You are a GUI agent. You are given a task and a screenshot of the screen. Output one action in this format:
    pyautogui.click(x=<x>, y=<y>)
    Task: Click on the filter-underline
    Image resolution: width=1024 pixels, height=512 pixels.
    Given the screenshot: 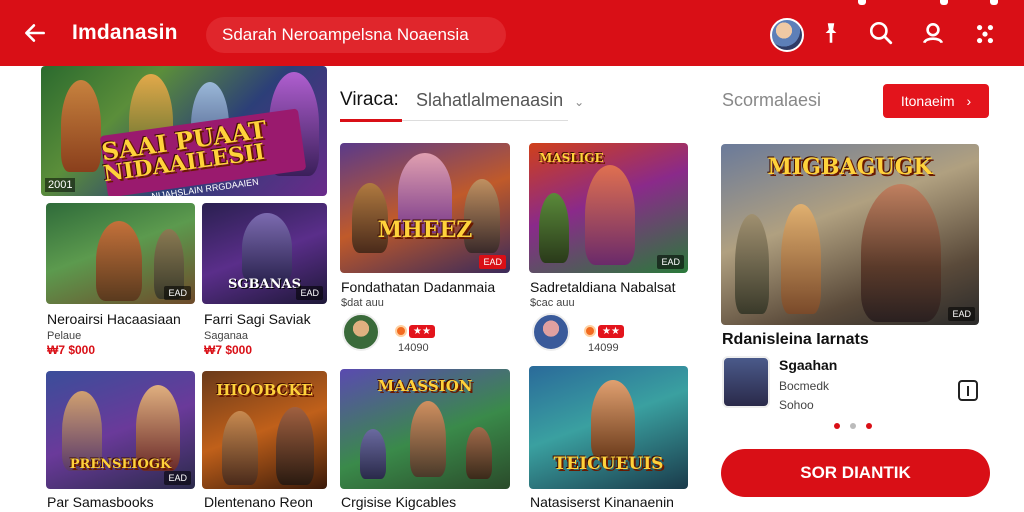 What is the action you would take?
    pyautogui.click(x=371, y=120)
    